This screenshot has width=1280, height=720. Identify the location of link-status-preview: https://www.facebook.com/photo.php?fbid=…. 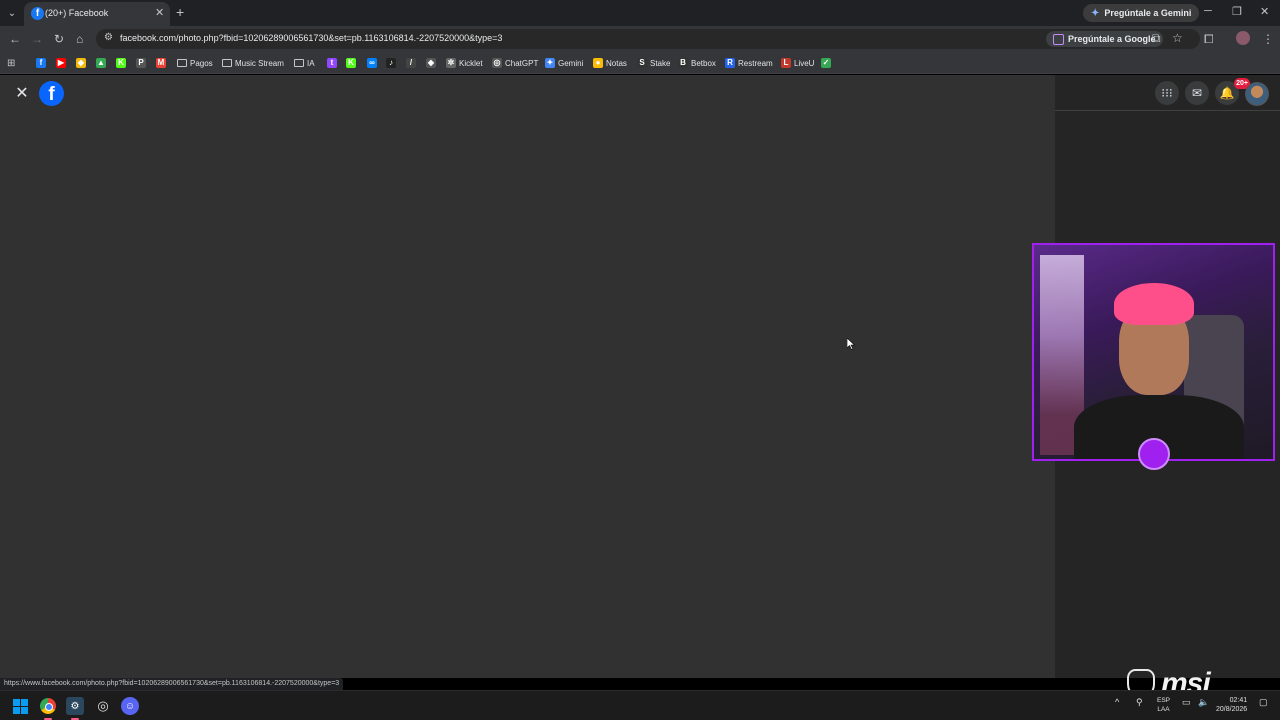
(172, 684).